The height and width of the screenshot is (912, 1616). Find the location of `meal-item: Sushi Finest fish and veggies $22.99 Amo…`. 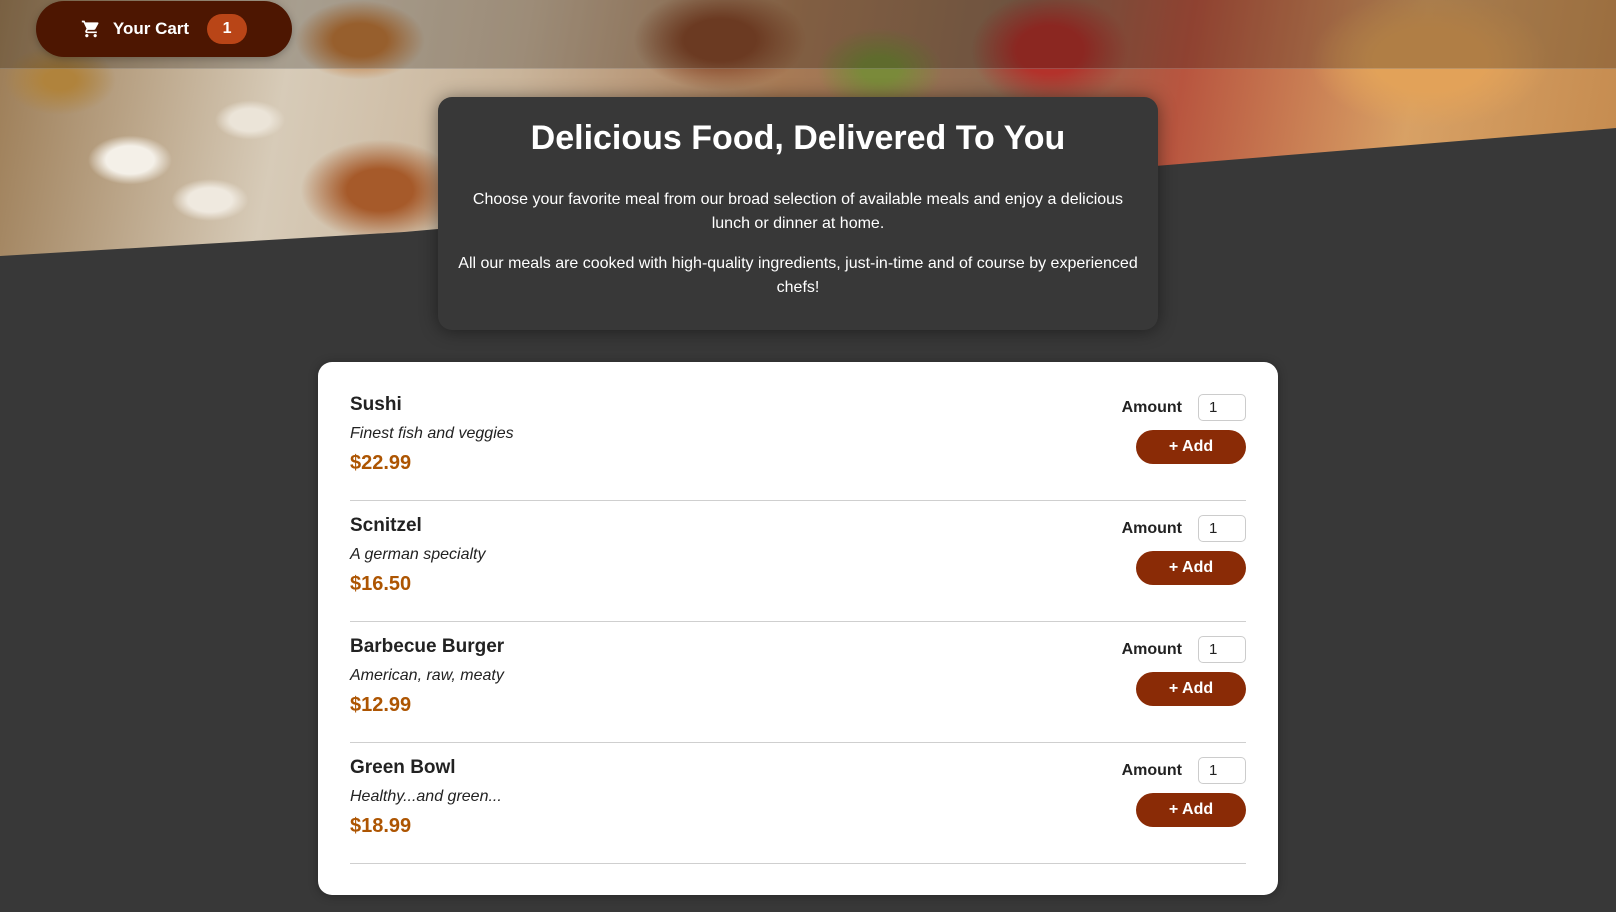

meal-item: Sushi Finest fish and veggies $22.99 Amo… is located at coordinates (798, 440).